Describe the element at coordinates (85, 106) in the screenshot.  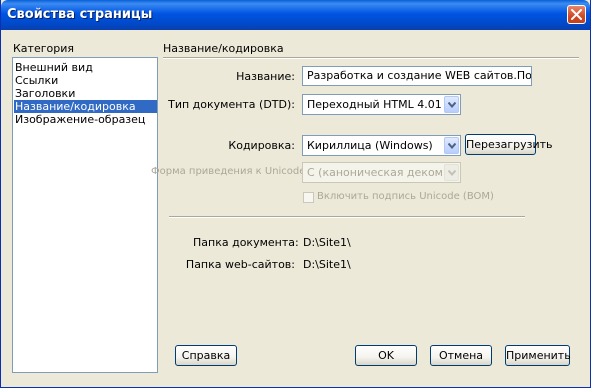
I see `category-item-title-encoding: Название/кодировка` at that location.